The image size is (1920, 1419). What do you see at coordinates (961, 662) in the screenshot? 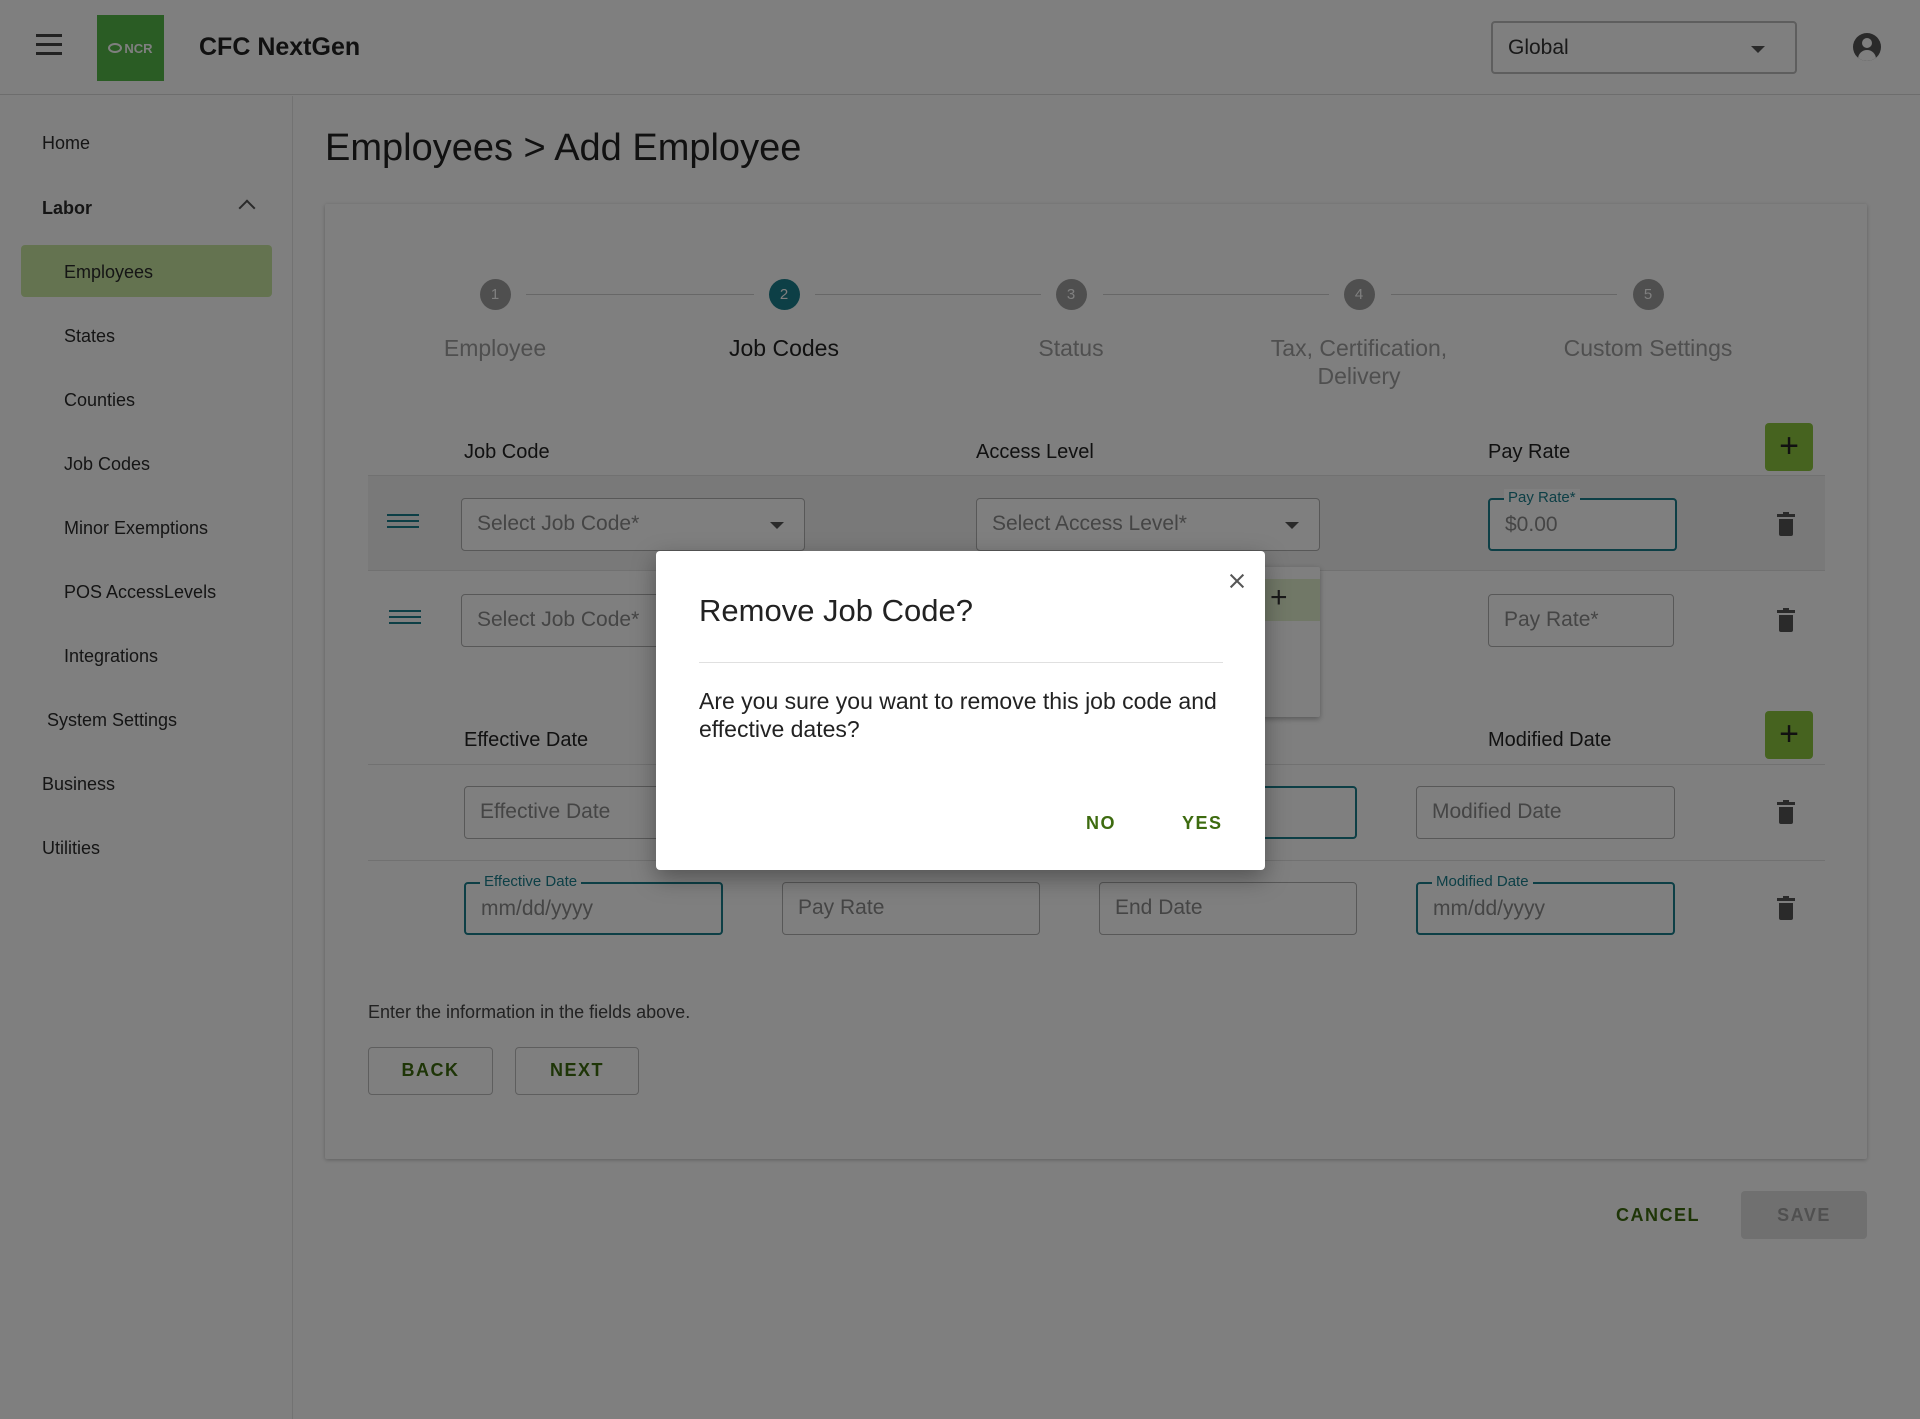
I see `dialog-divider` at bounding box center [961, 662].